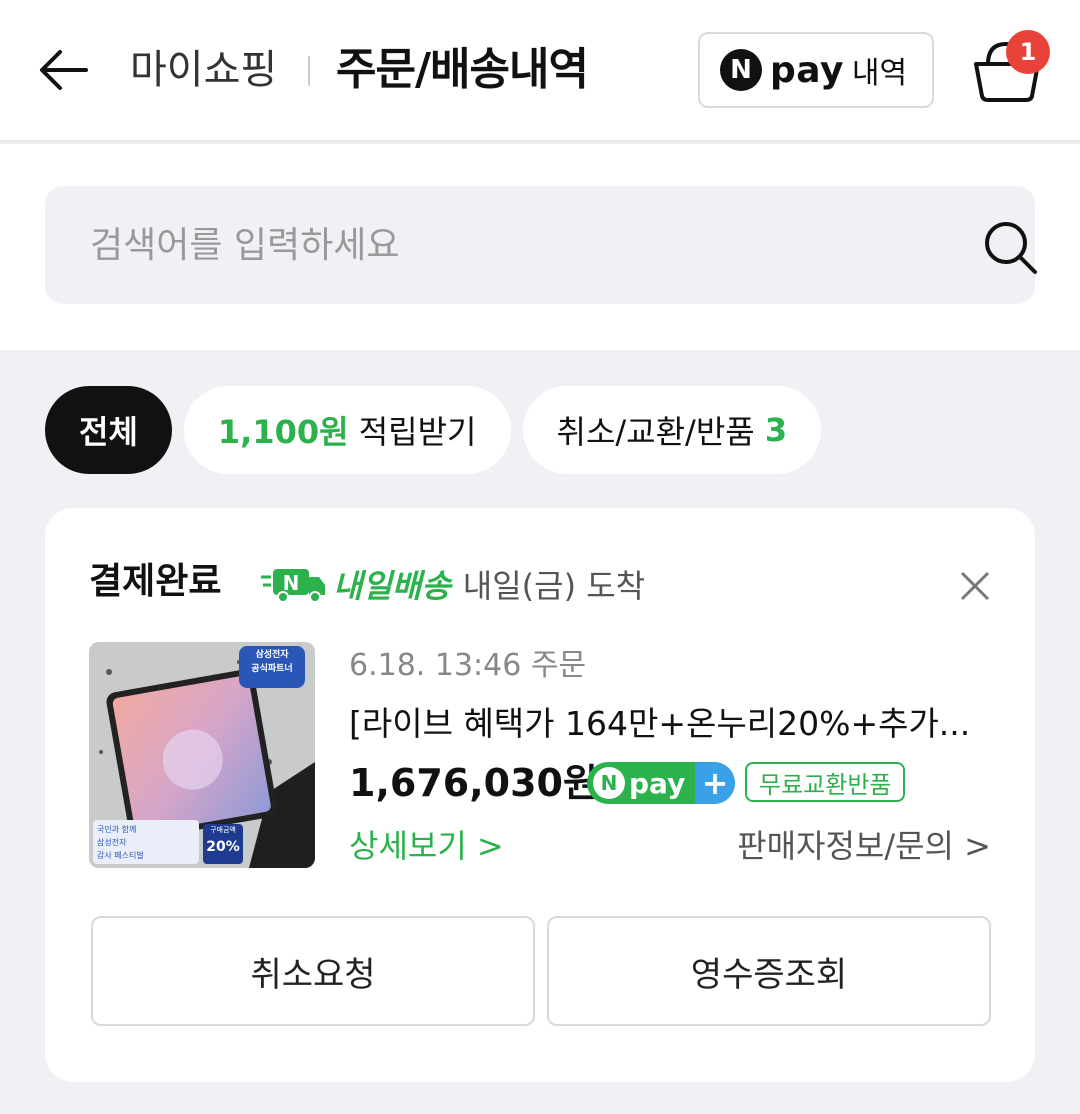 This screenshot has width=1080, height=1114. Describe the element at coordinates (412, 432) in the screenshot. I see `chip-label: 적립받기` at that location.